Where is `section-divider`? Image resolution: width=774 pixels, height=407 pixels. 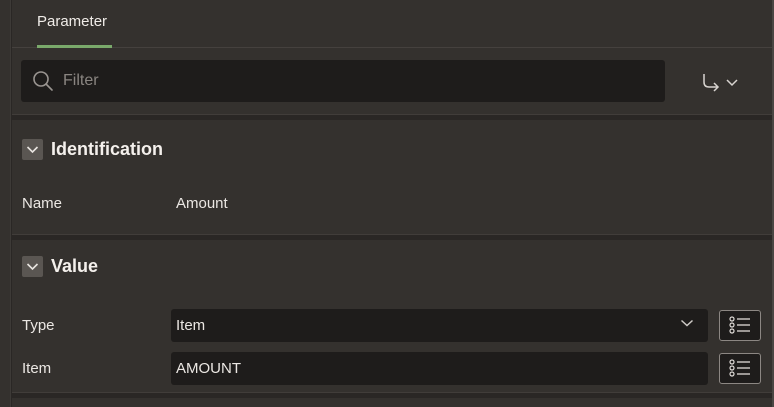 section-divider is located at coordinates (392, 395).